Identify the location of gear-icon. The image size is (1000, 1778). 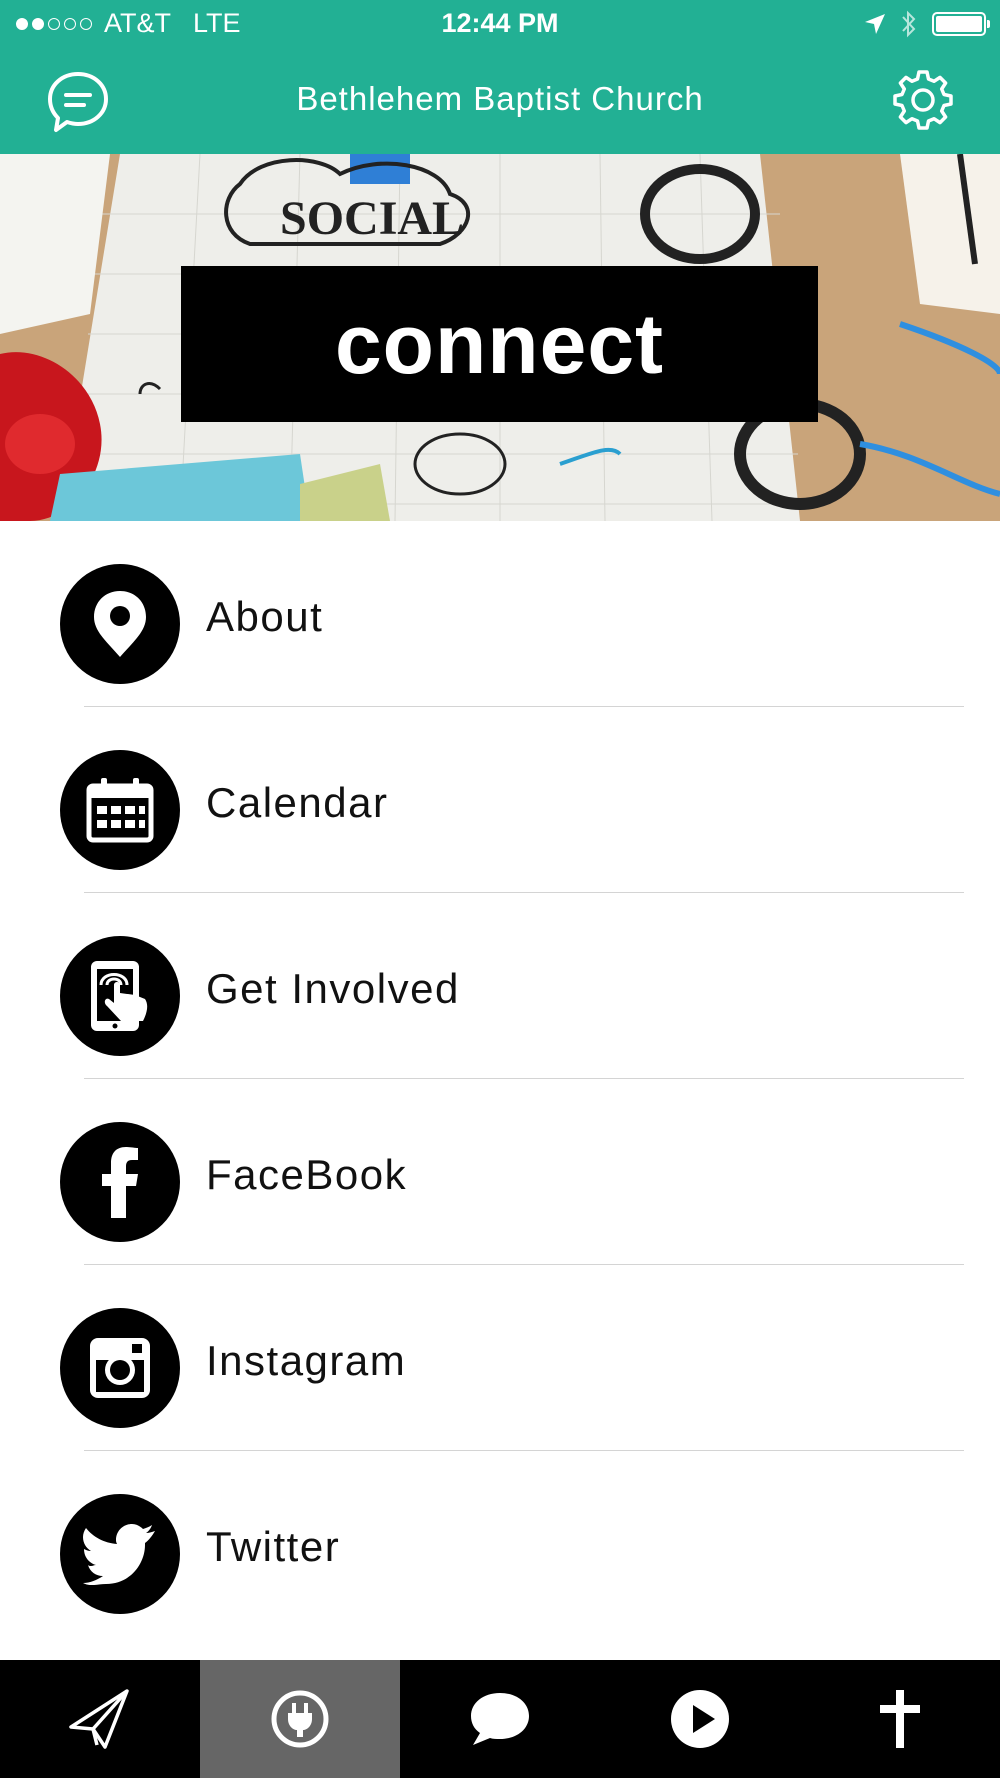
(923, 100).